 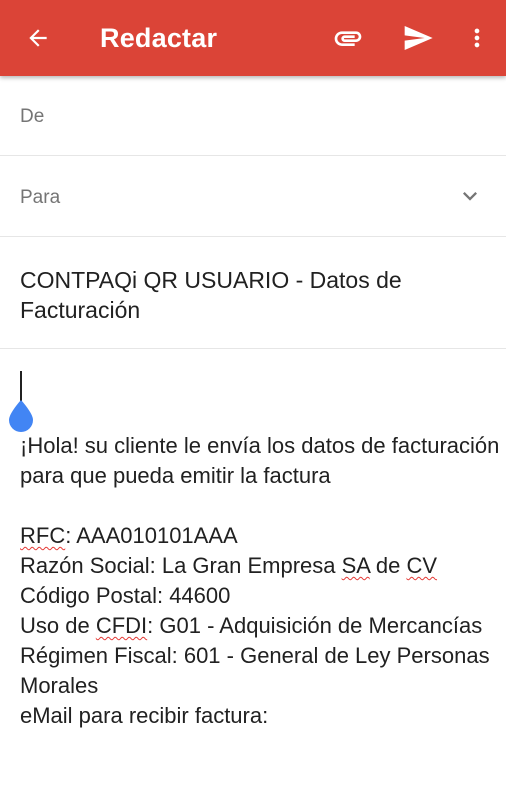 I want to click on more-options-button, so click(x=477, y=38).